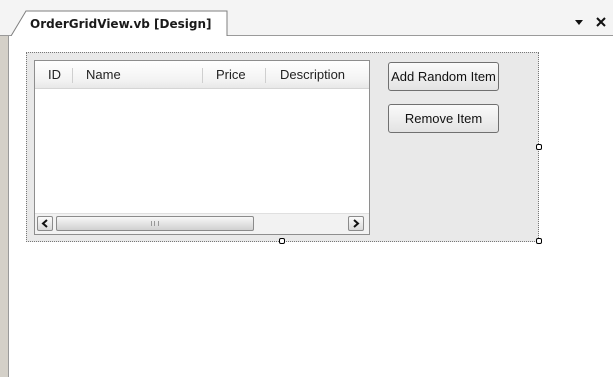  I want to click on document-tab: OrderGridView.vb [Design], so click(119, 23).